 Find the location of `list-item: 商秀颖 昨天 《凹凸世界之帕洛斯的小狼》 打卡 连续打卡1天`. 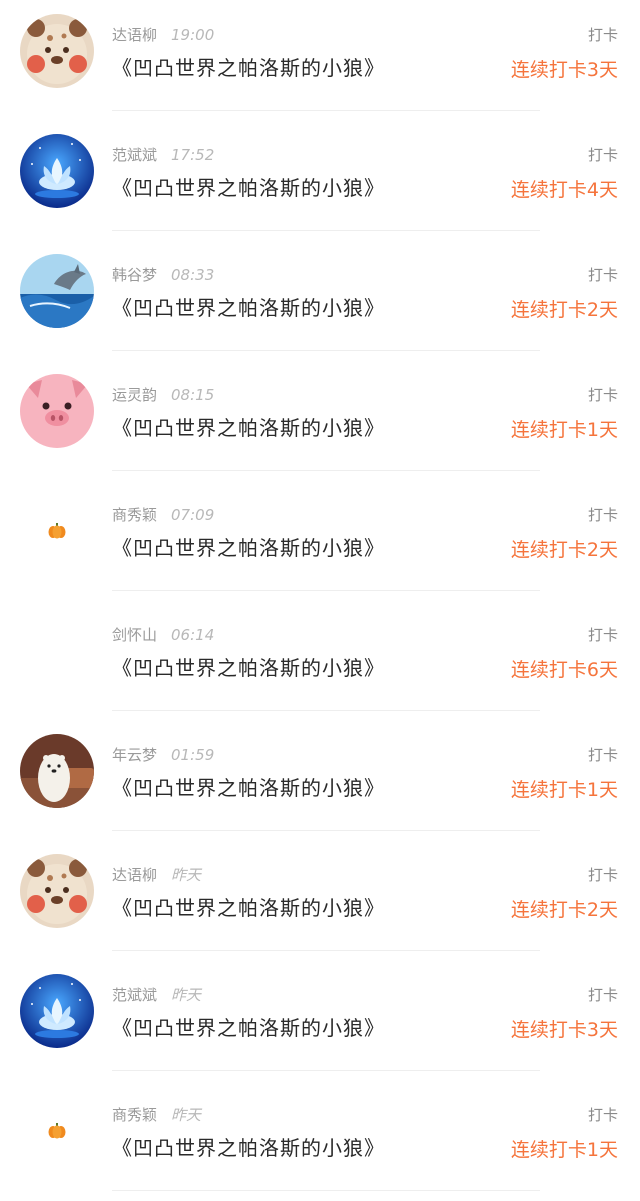

list-item: 商秀颖 昨天 《凹凸世界之帕洛斯的小狼》 打卡 连续打卡1天 is located at coordinates (320, 1140).